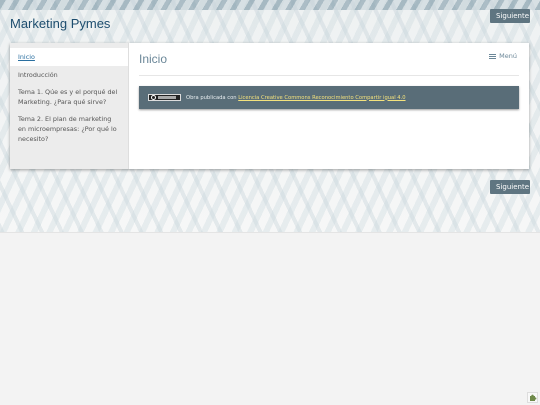 The width and height of the screenshot is (540, 405). I want to click on next-button-top: Siguiente, so click(510, 16).